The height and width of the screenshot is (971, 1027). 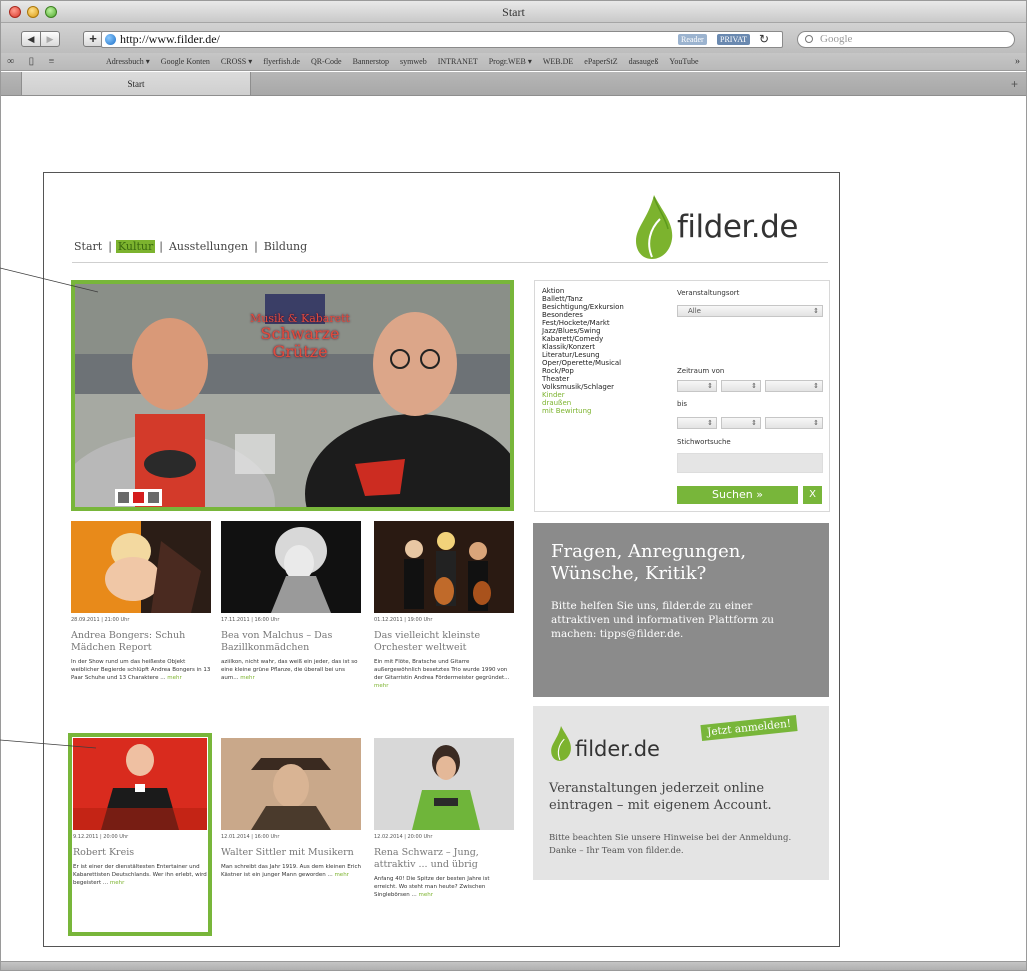 What do you see at coordinates (583, 291) in the screenshot?
I see `category-item: Aktion` at bounding box center [583, 291].